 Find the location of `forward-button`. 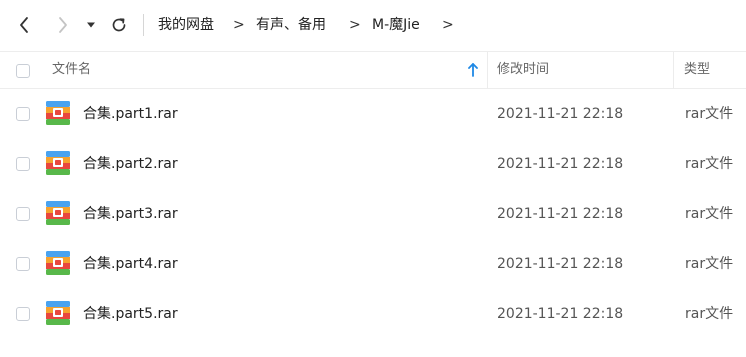

forward-button is located at coordinates (63, 25).